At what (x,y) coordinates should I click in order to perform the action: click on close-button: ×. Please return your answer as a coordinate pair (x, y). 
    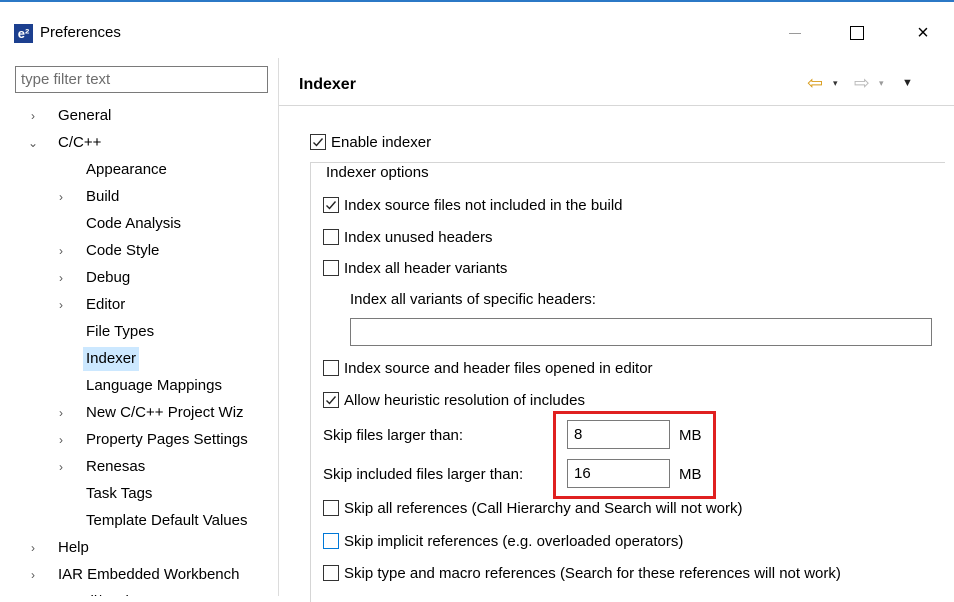
    Looking at the image, I should click on (923, 33).